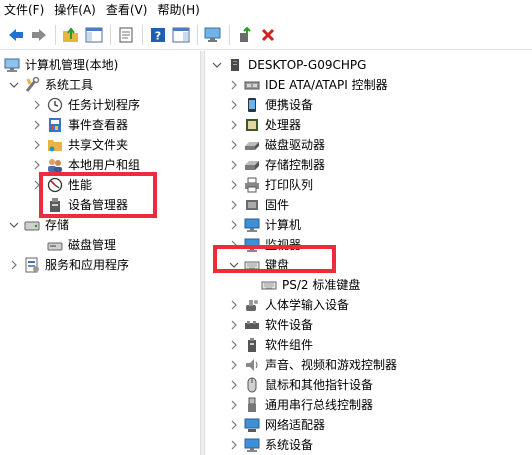  I want to click on tree-item-label: 本地用户和组, so click(104, 165).